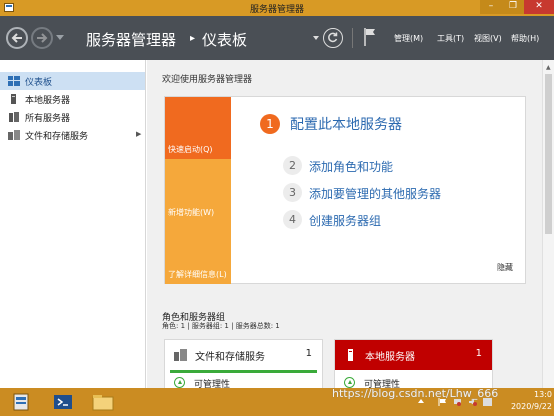 The height and width of the screenshot is (416, 554). I want to click on role-card-file-storage: 文件和存储服务 1 可管理性, so click(243, 366).